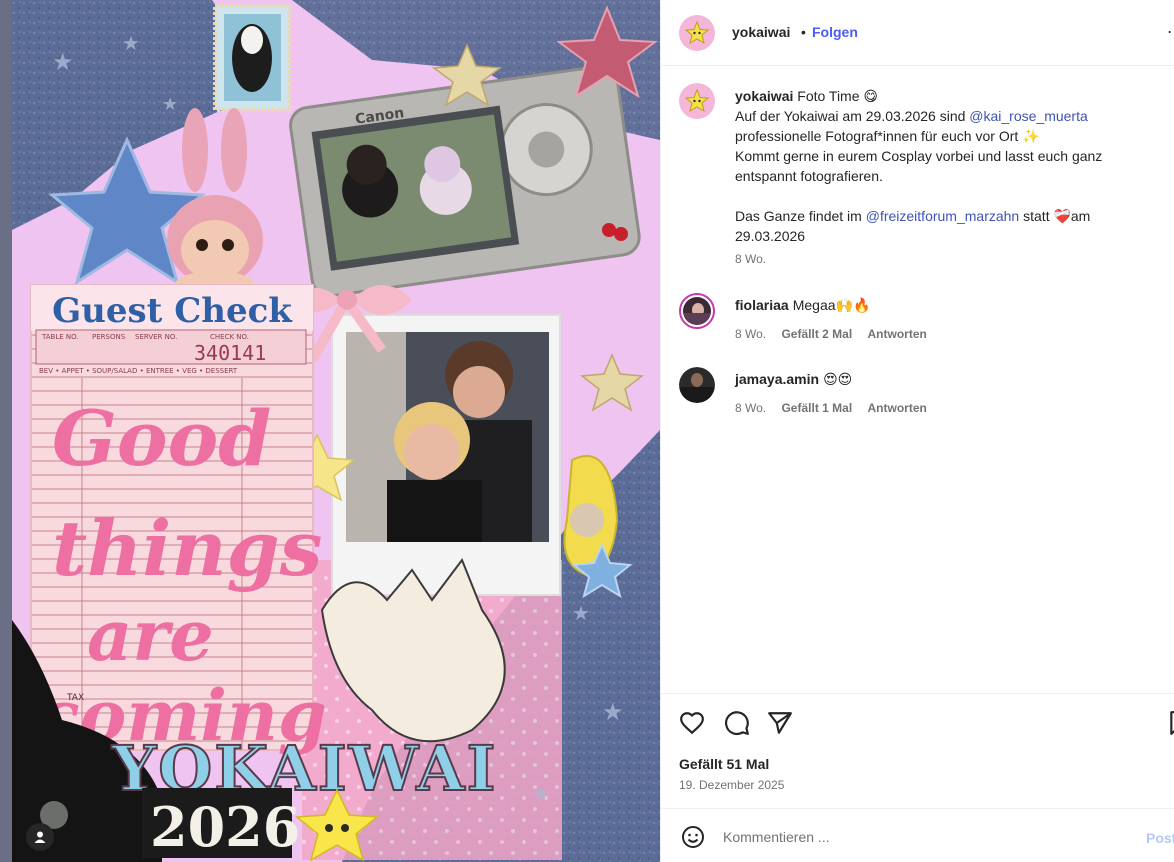  I want to click on action-bar, so click(917, 722).